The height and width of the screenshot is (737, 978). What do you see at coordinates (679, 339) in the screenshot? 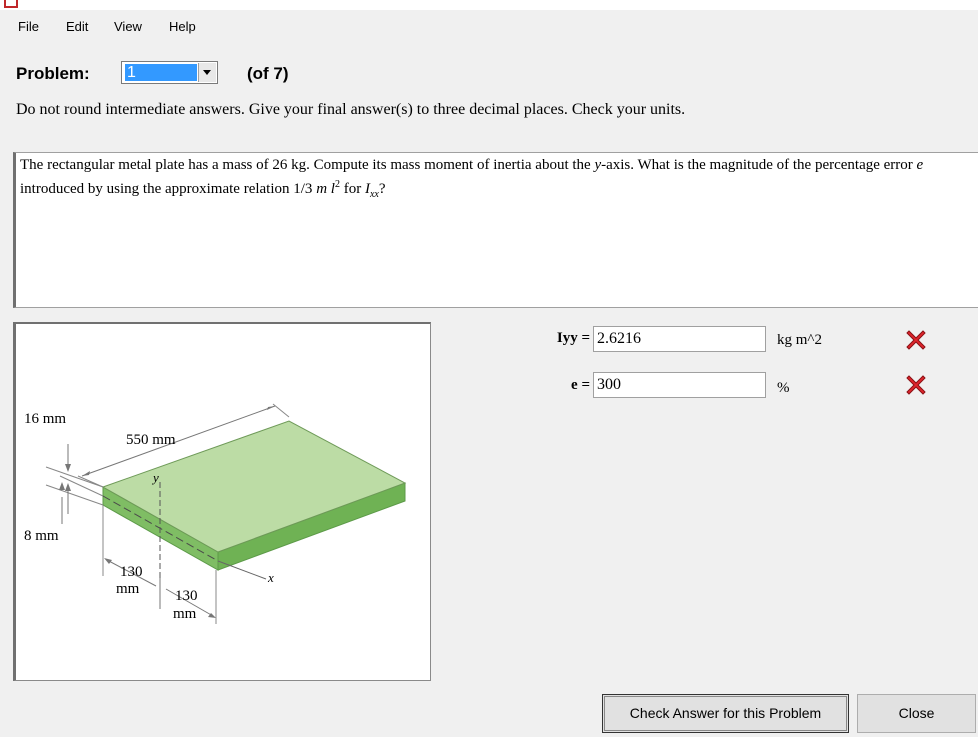
I see `answer-input-iyy` at bounding box center [679, 339].